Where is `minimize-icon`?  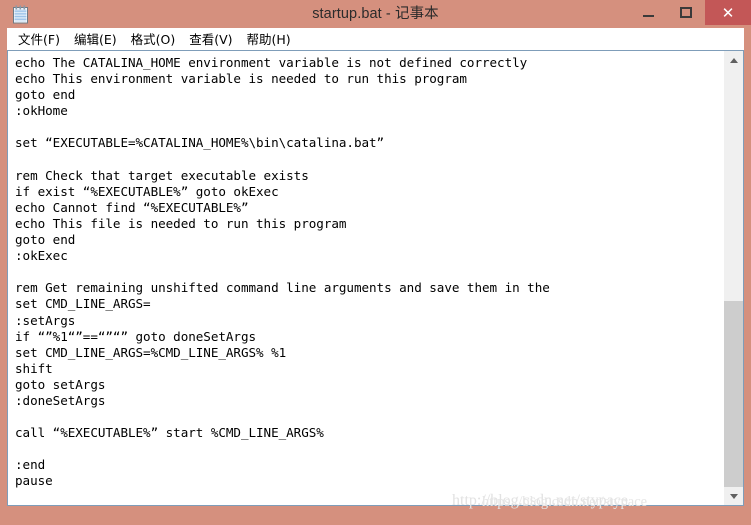 minimize-icon is located at coordinates (648, 16).